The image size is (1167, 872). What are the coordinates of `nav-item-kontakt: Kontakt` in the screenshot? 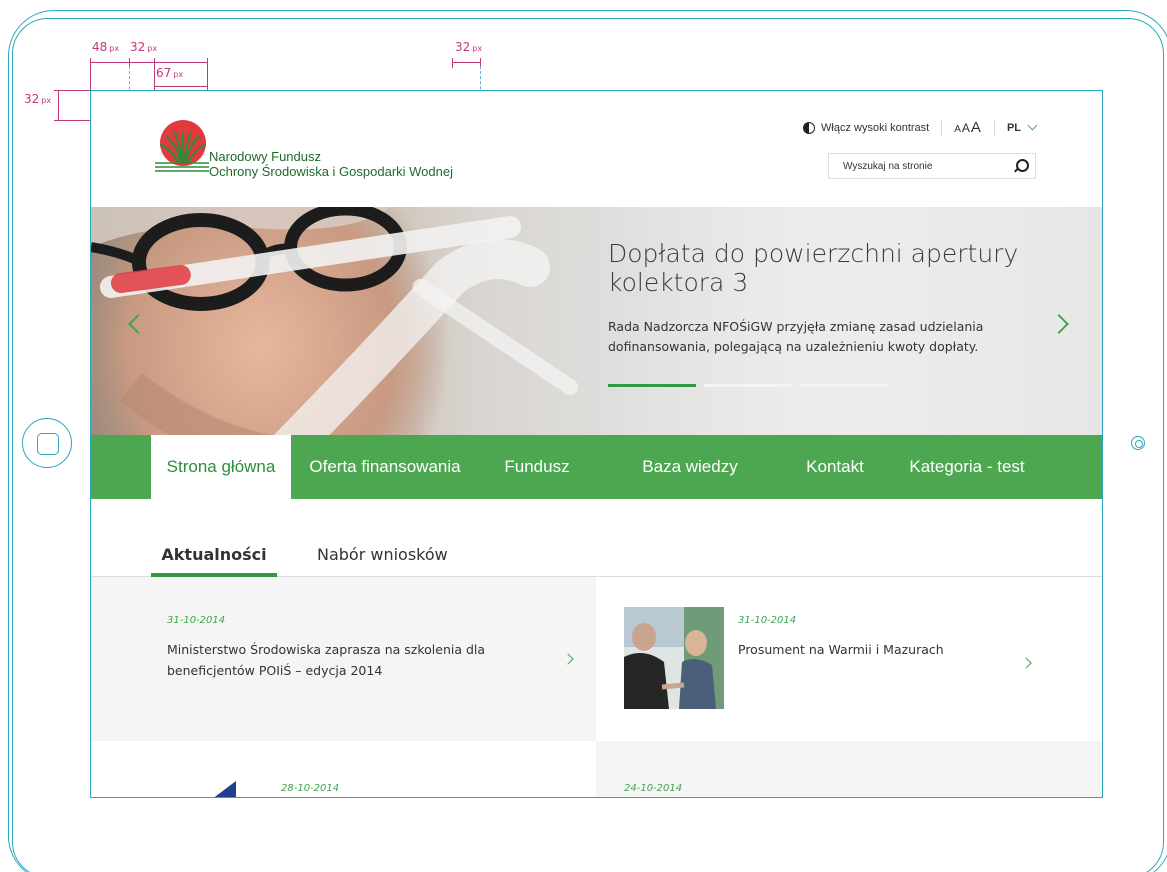 It's located at (835, 467).